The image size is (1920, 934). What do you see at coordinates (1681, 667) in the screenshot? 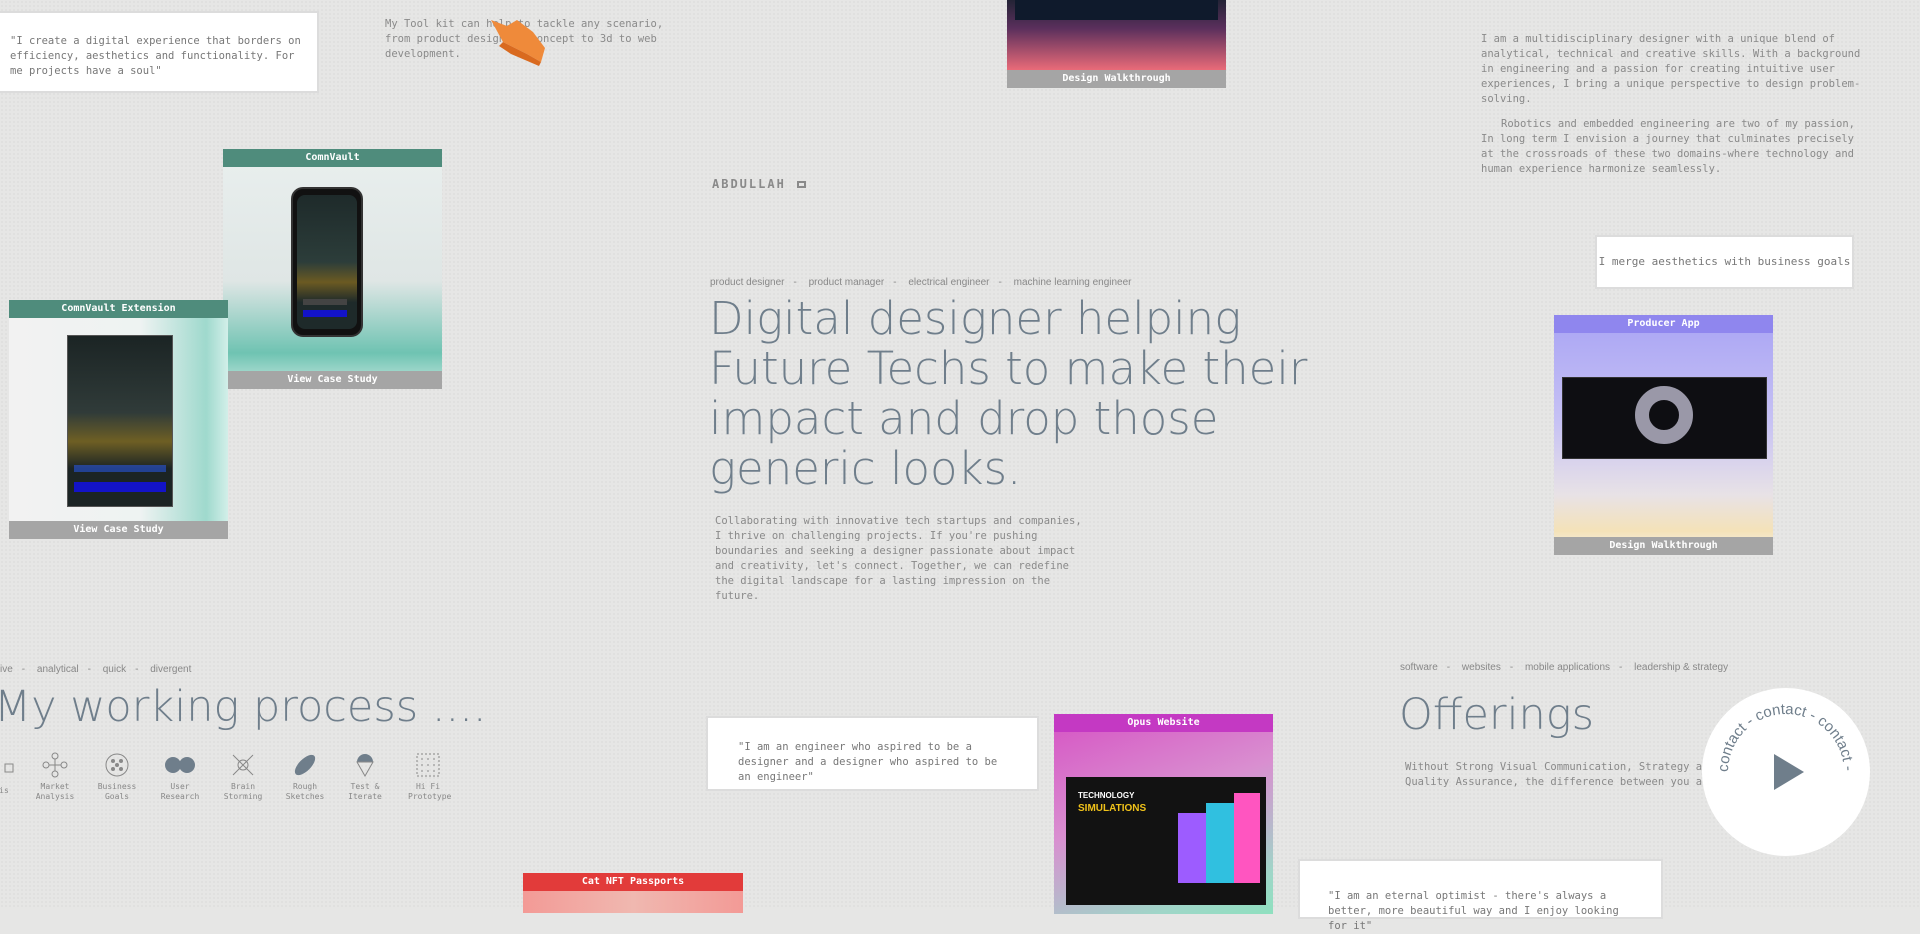
I see `offering-tag: leadership & strategy` at bounding box center [1681, 667].